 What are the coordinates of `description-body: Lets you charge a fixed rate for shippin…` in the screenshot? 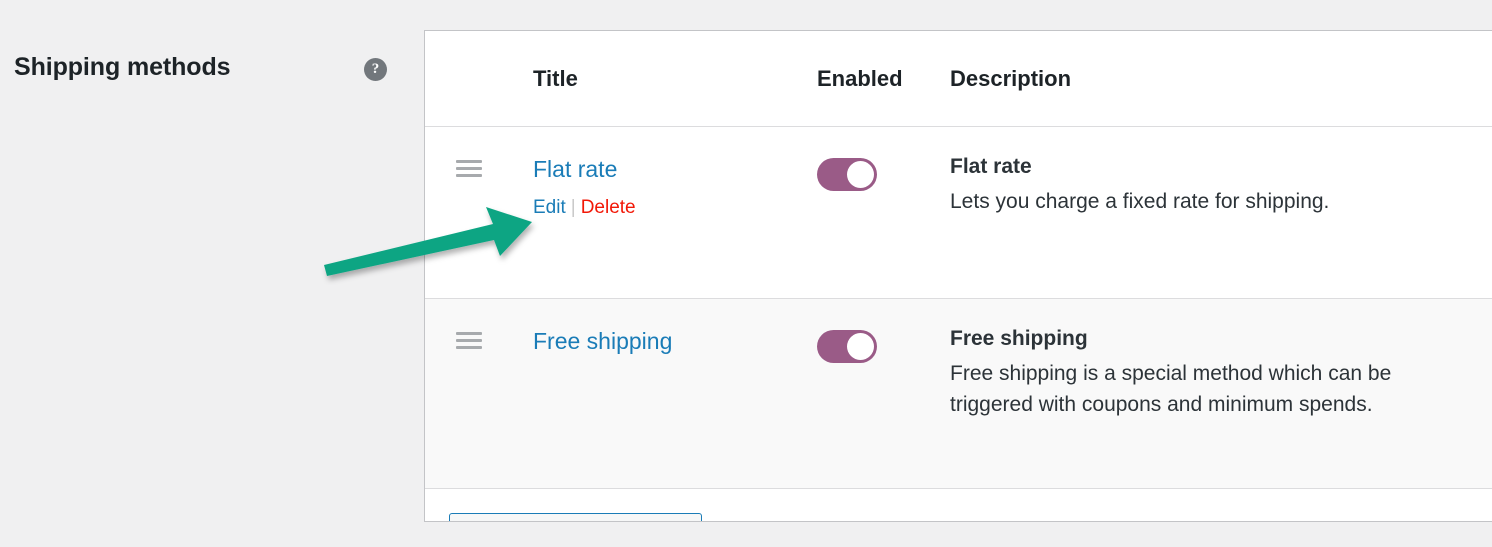 It's located at (1140, 202).